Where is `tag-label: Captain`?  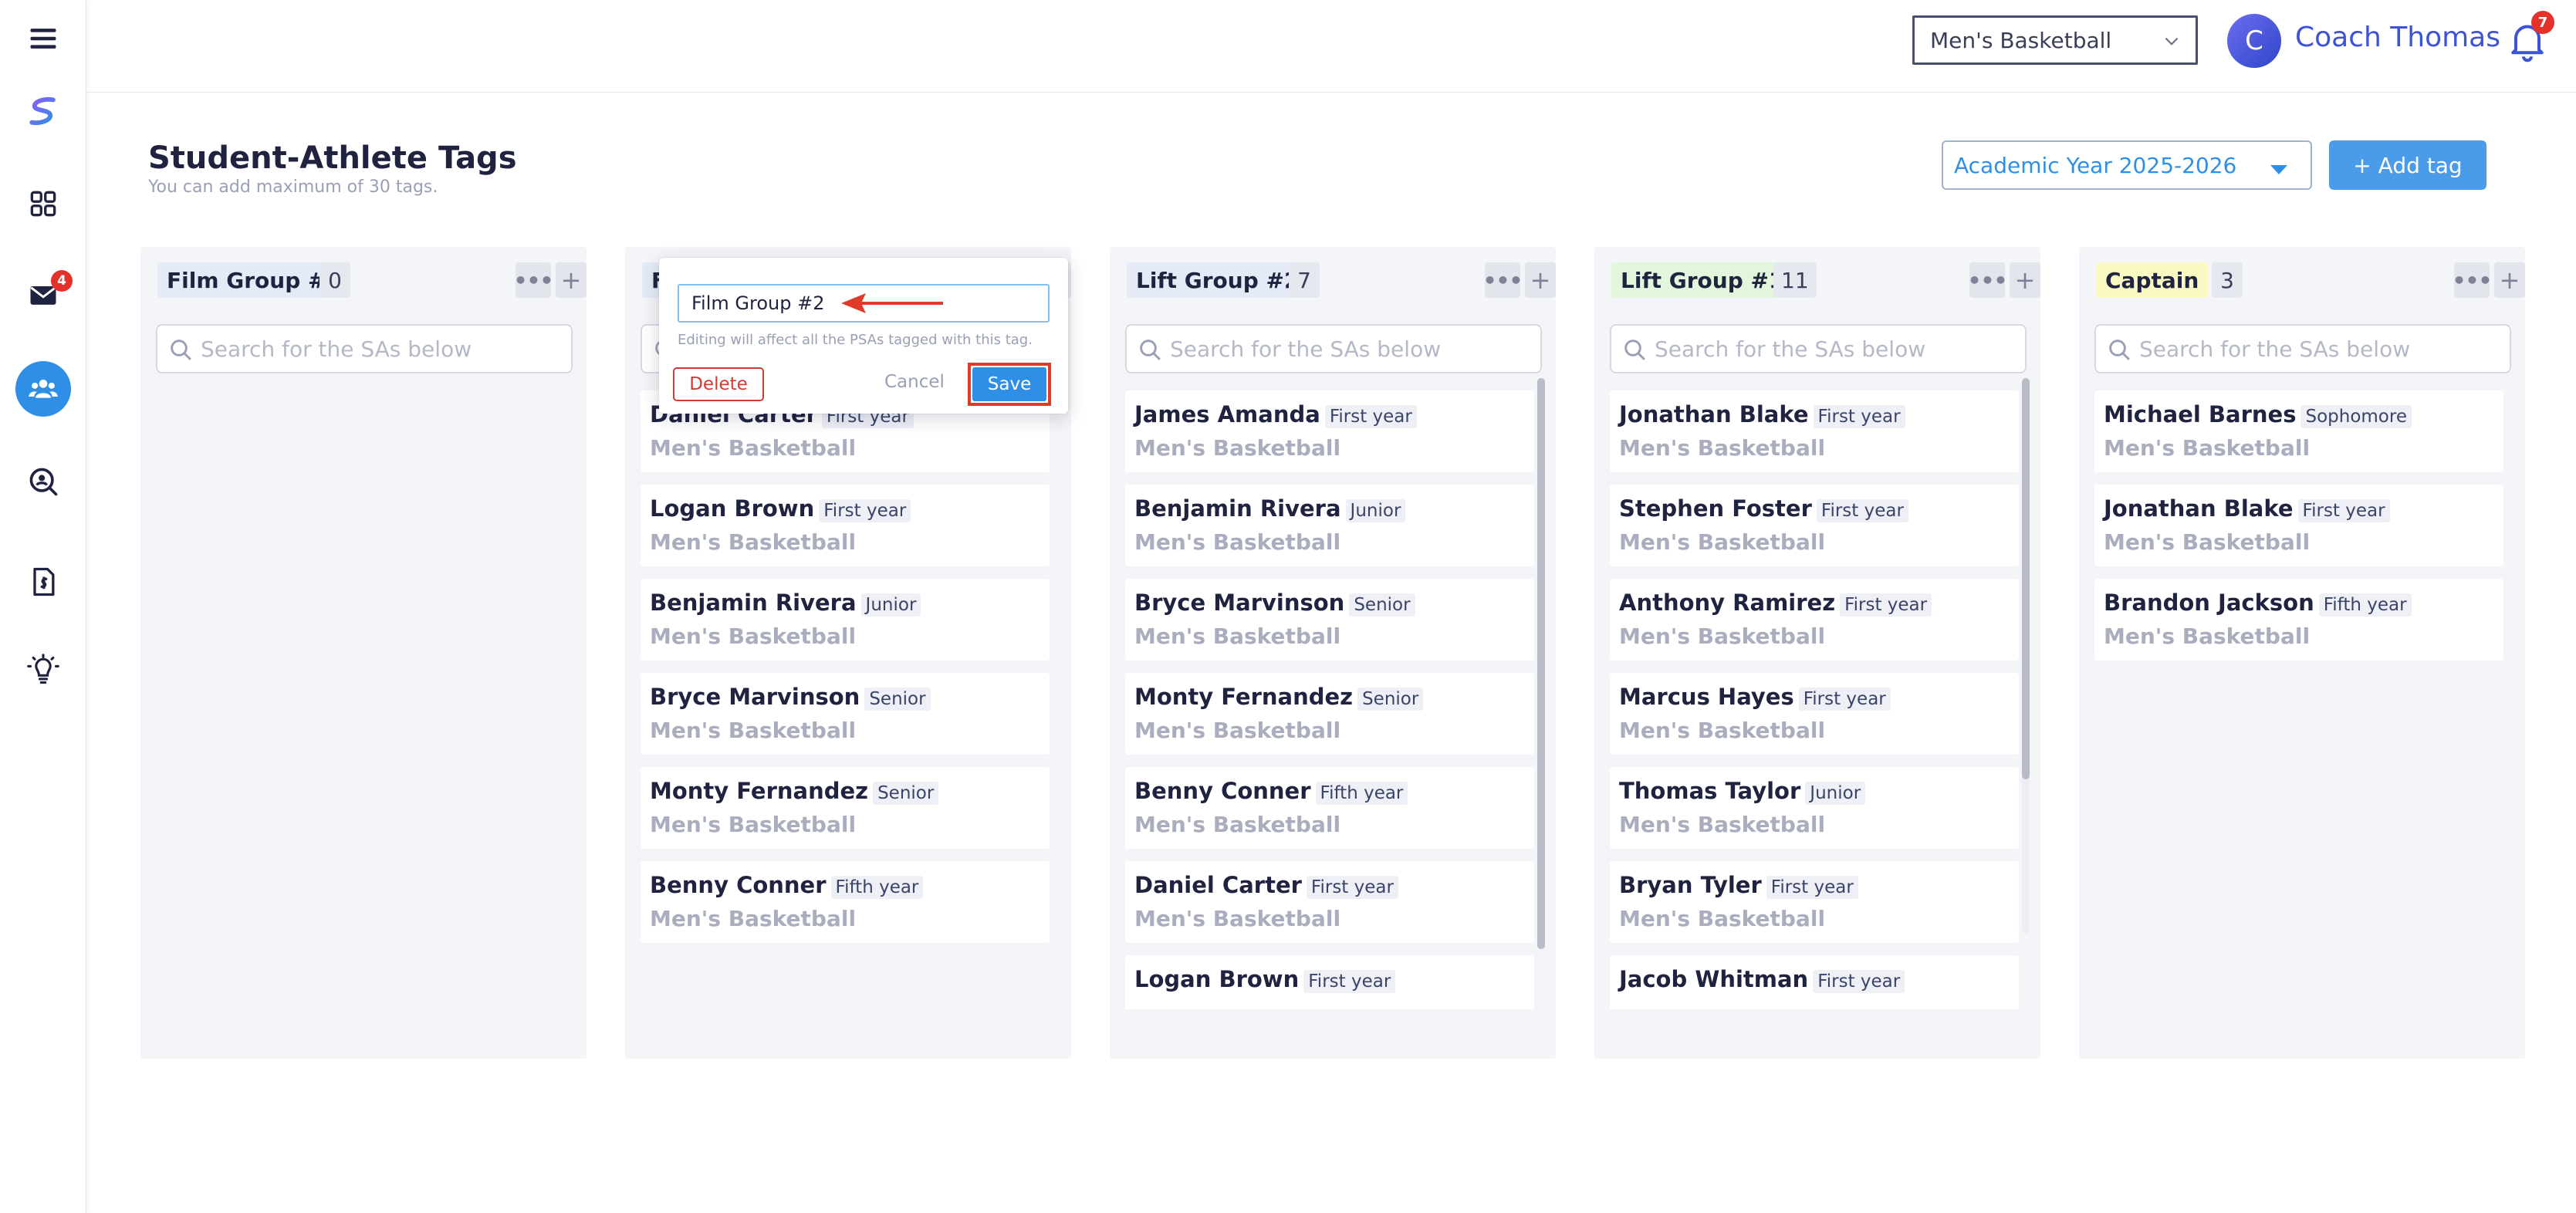 tag-label: Captain is located at coordinates (2152, 280).